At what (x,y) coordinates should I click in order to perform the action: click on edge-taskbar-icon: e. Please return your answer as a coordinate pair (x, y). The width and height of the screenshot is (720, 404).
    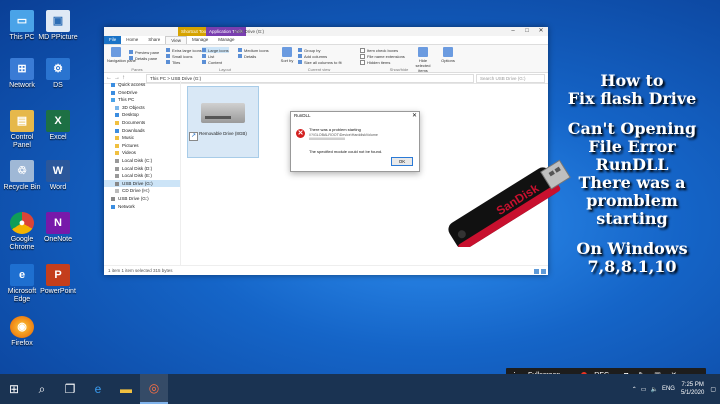
    Looking at the image, I should click on (98, 389).